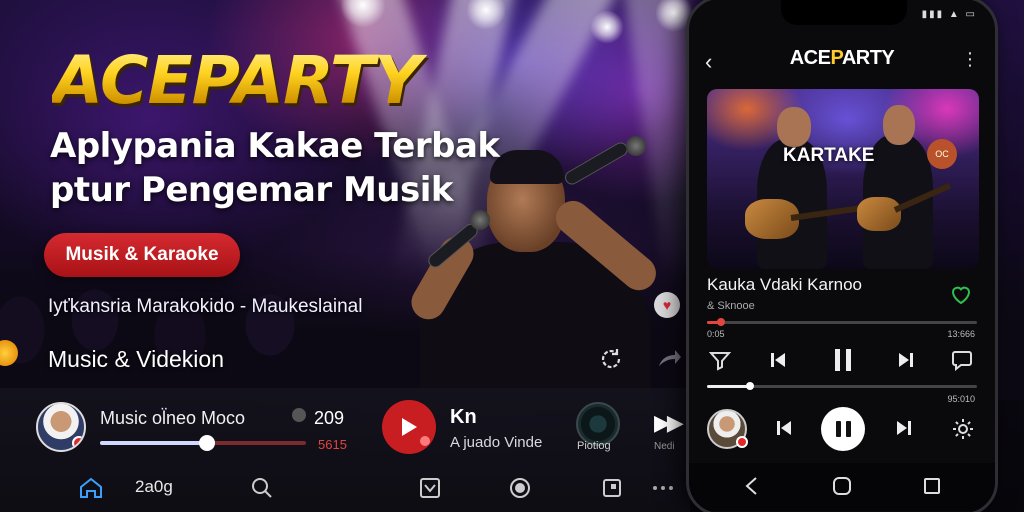 The width and height of the screenshot is (1024, 512). What do you see at coordinates (794, 127) in the screenshot?
I see `performer-left-face` at bounding box center [794, 127].